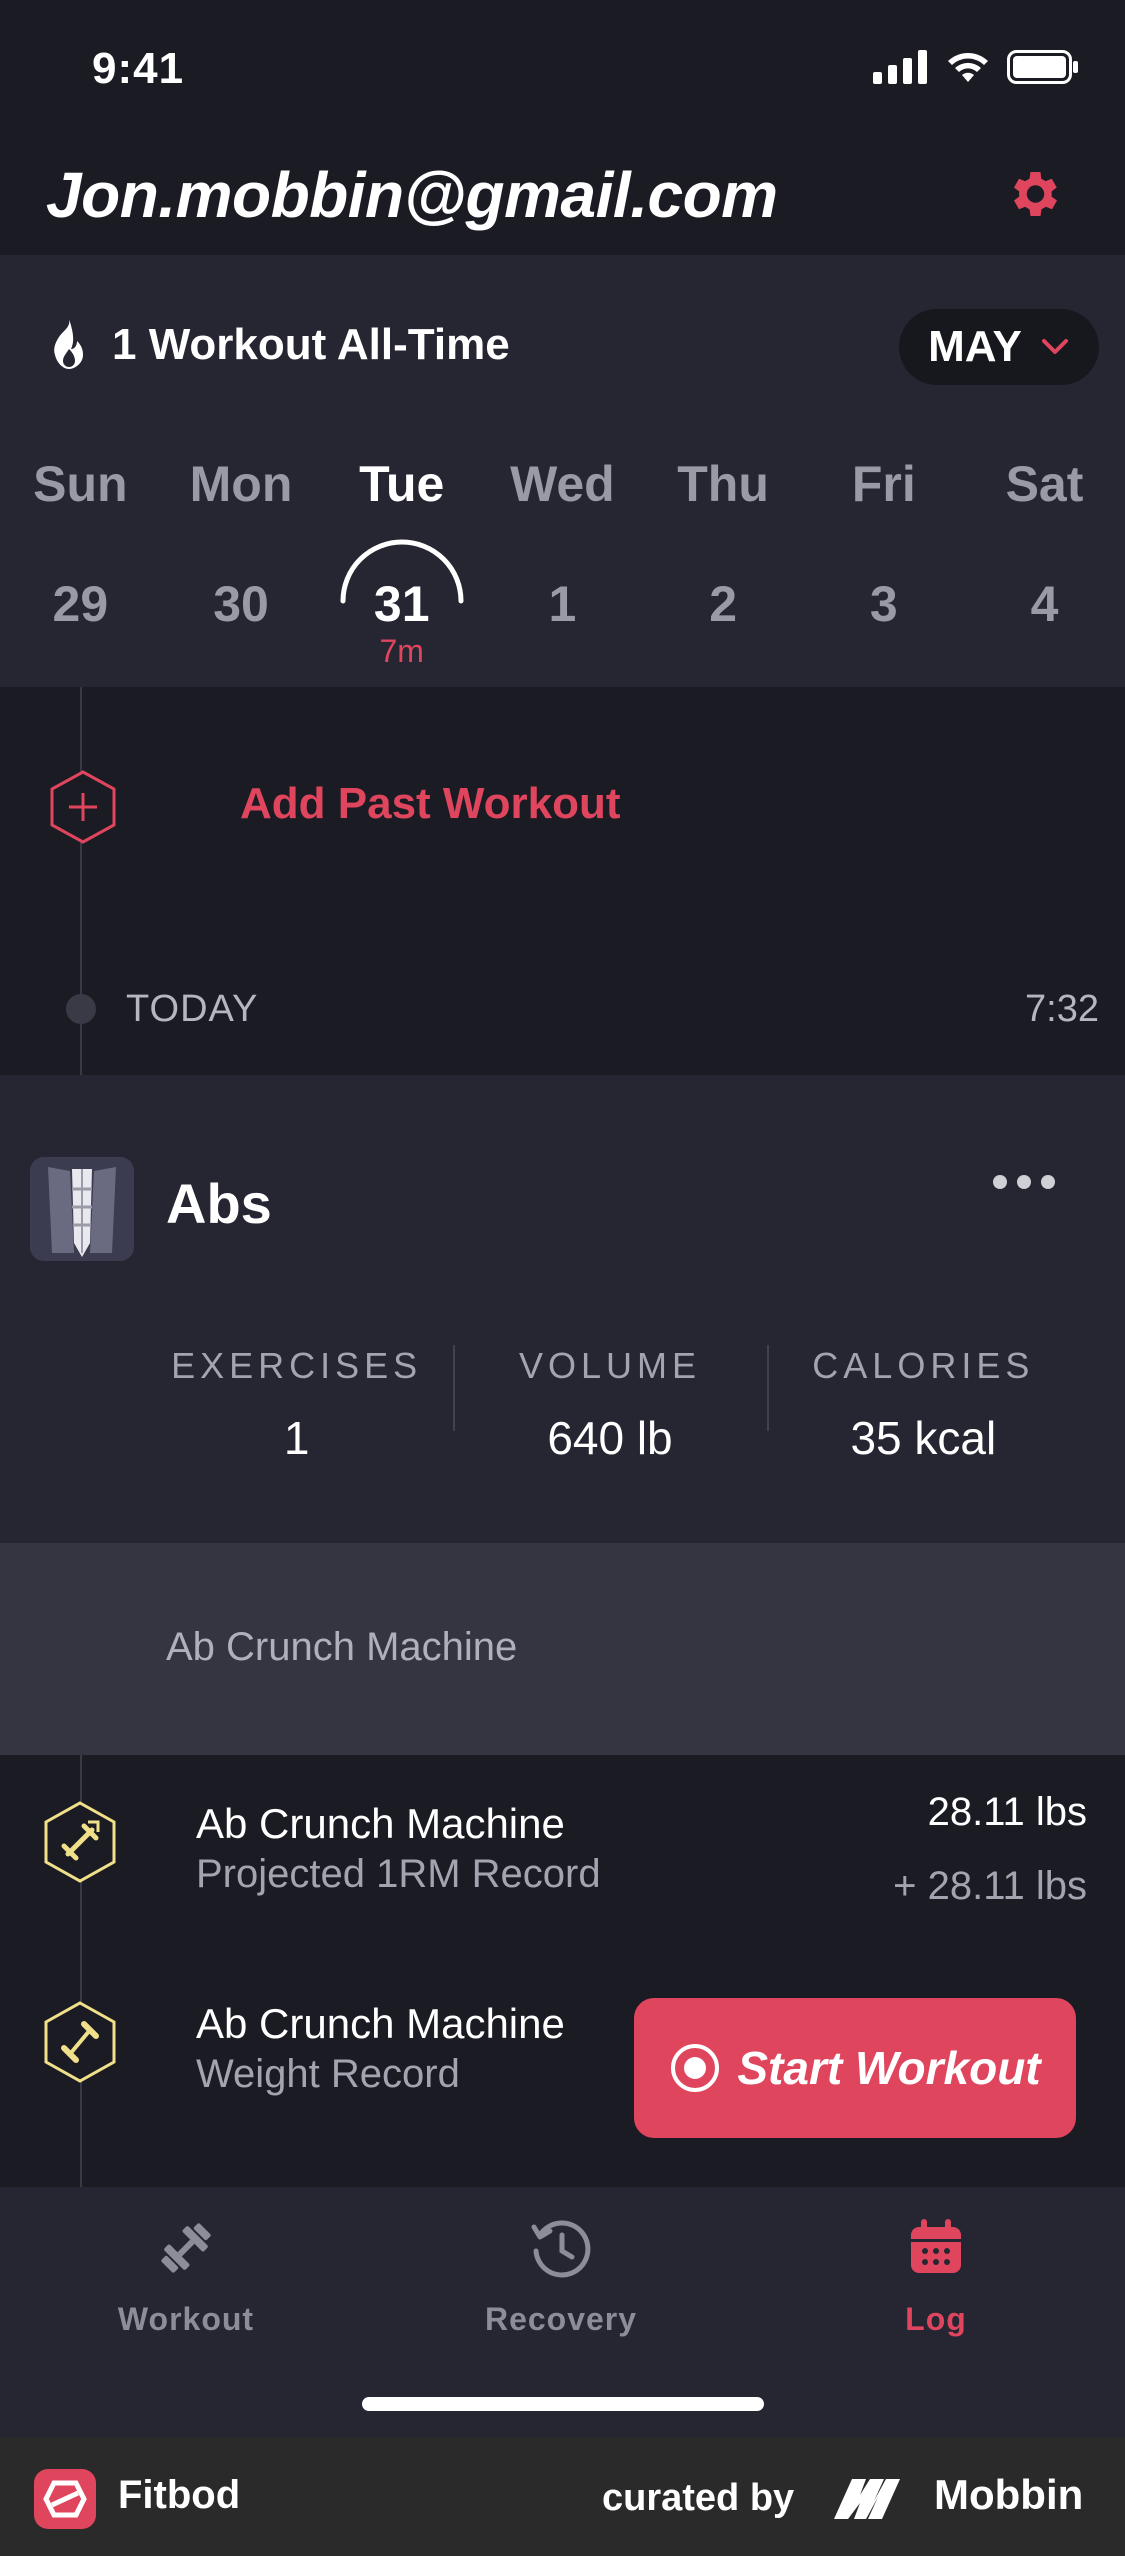 Image resolution: width=1125 pixels, height=2556 pixels. Describe the element at coordinates (1033, 194) in the screenshot. I see `gear-icon` at that location.